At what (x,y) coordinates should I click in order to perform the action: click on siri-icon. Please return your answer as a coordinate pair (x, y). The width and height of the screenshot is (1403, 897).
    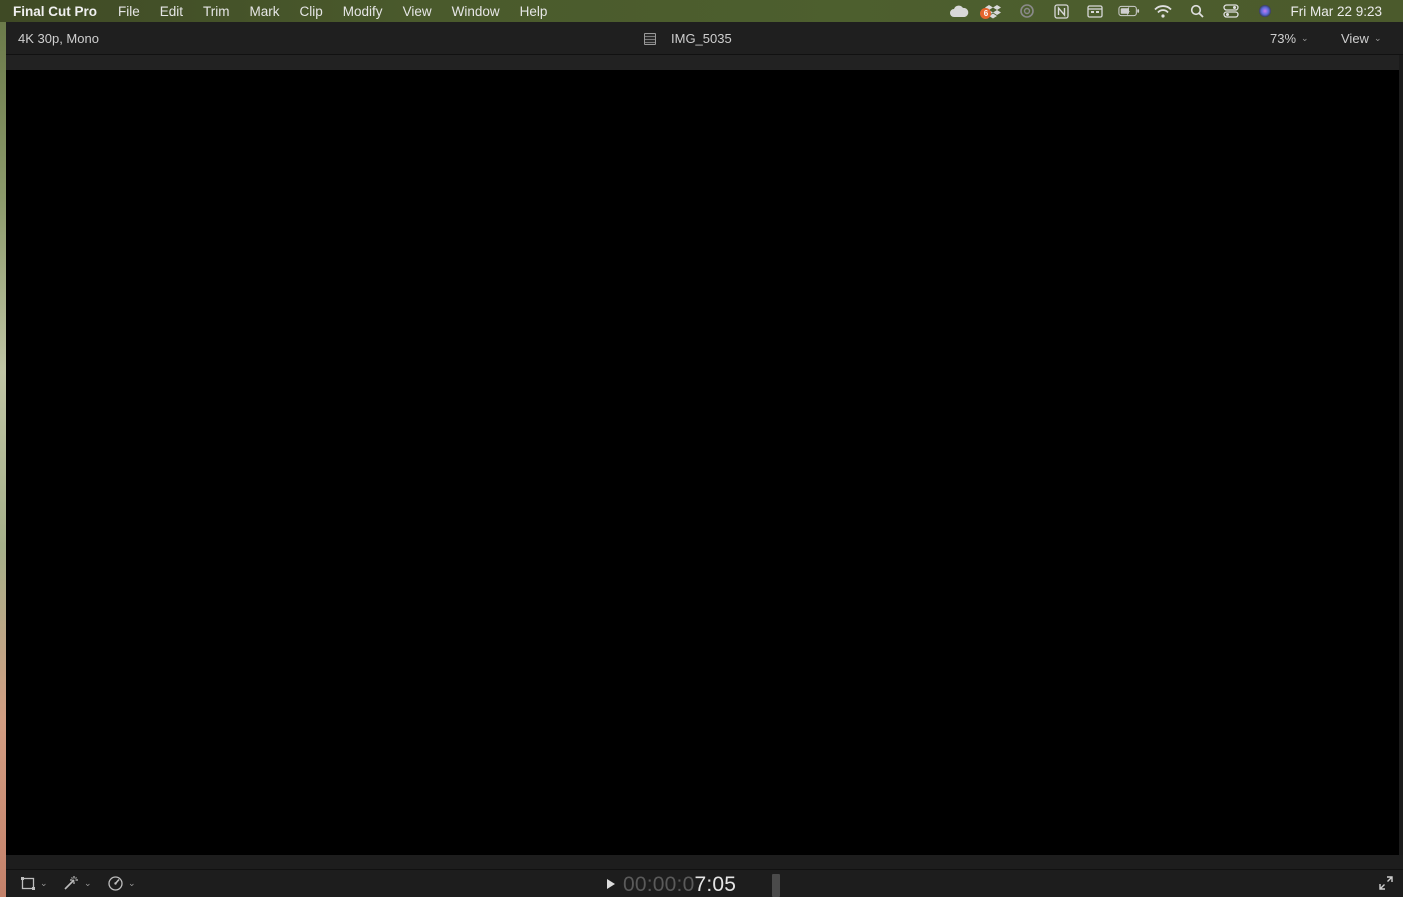
    Looking at the image, I should click on (1265, 11).